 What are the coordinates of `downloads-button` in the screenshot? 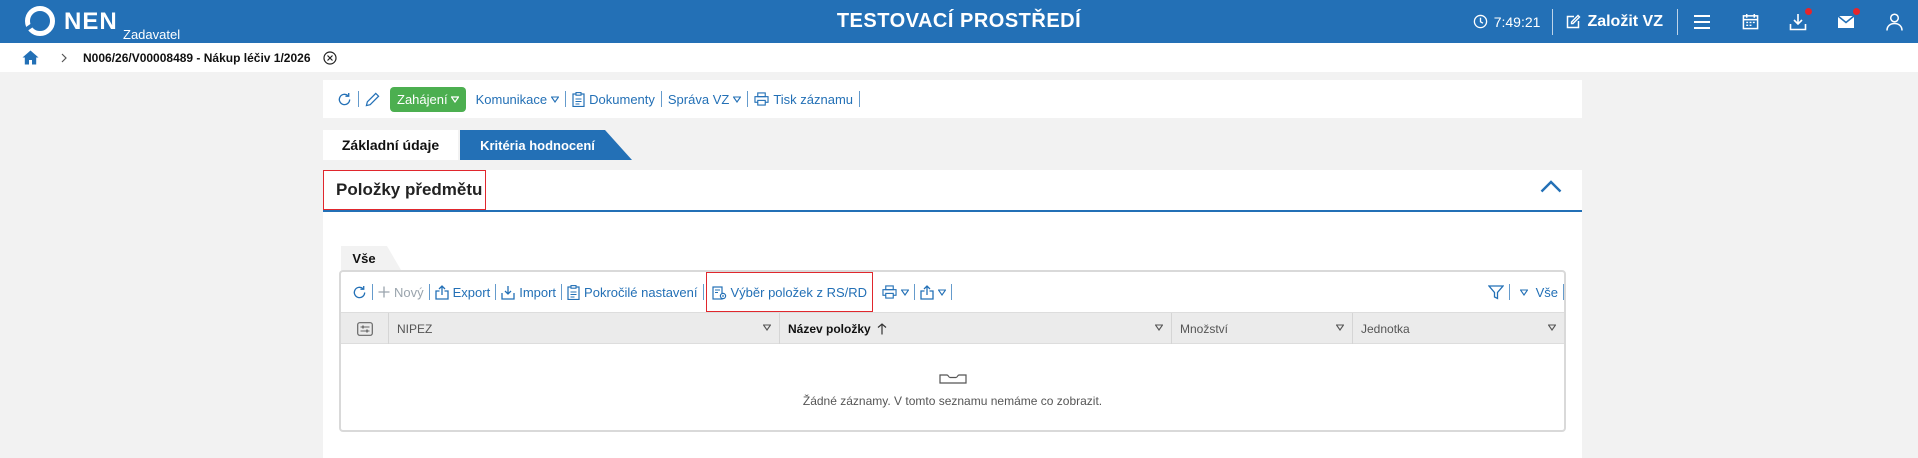 It's located at (1798, 21).